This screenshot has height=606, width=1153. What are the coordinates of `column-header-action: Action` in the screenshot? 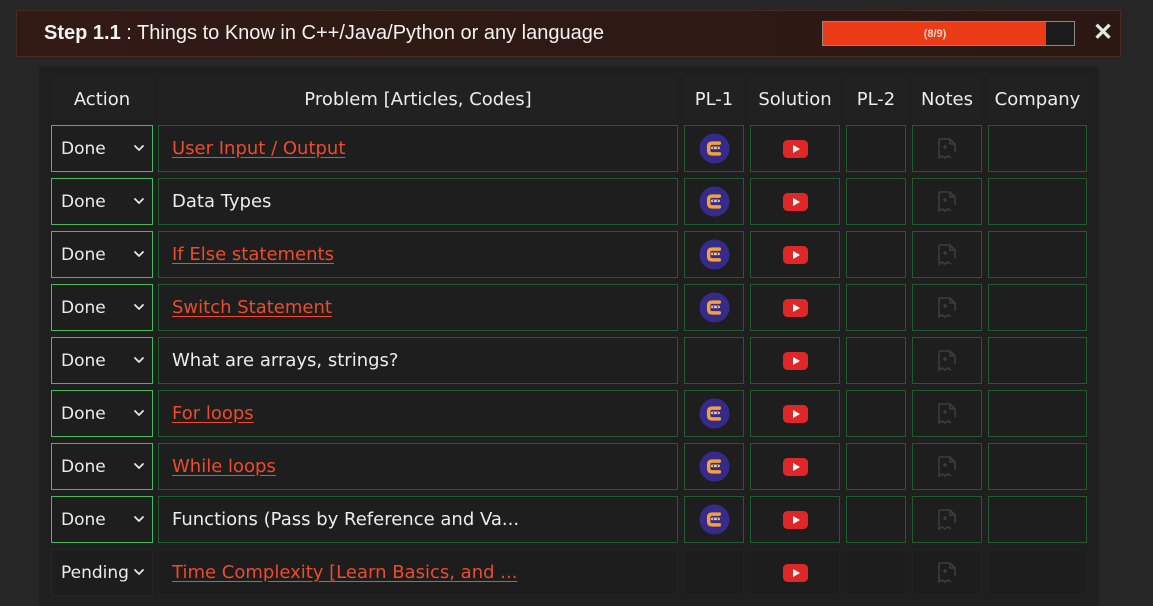 It's located at (102, 99).